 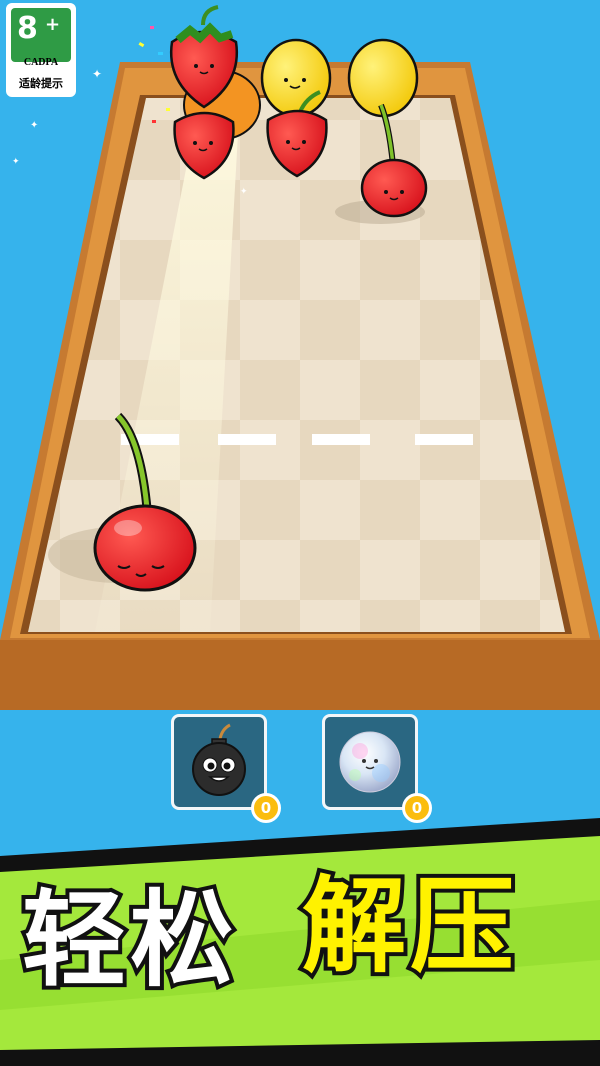 I want to click on age-rating-org: CADPA, so click(x=41, y=62).